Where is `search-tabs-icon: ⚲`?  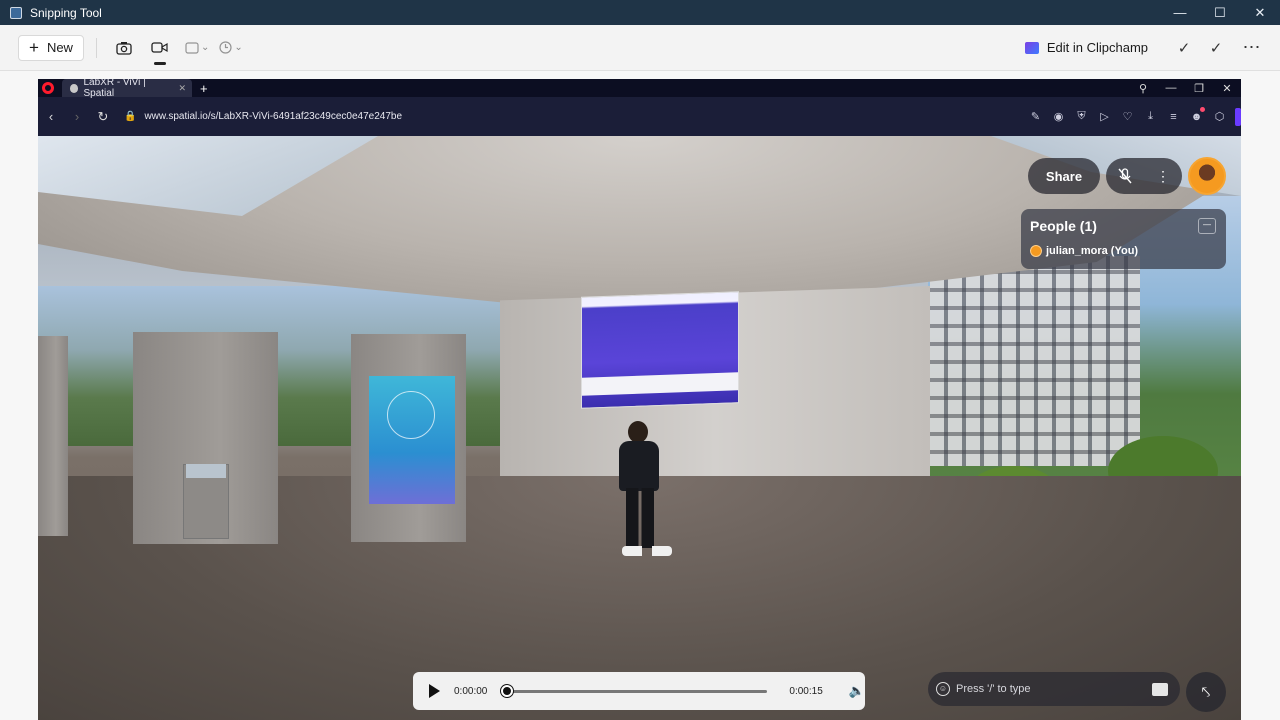 search-tabs-icon: ⚲ is located at coordinates (1143, 88).